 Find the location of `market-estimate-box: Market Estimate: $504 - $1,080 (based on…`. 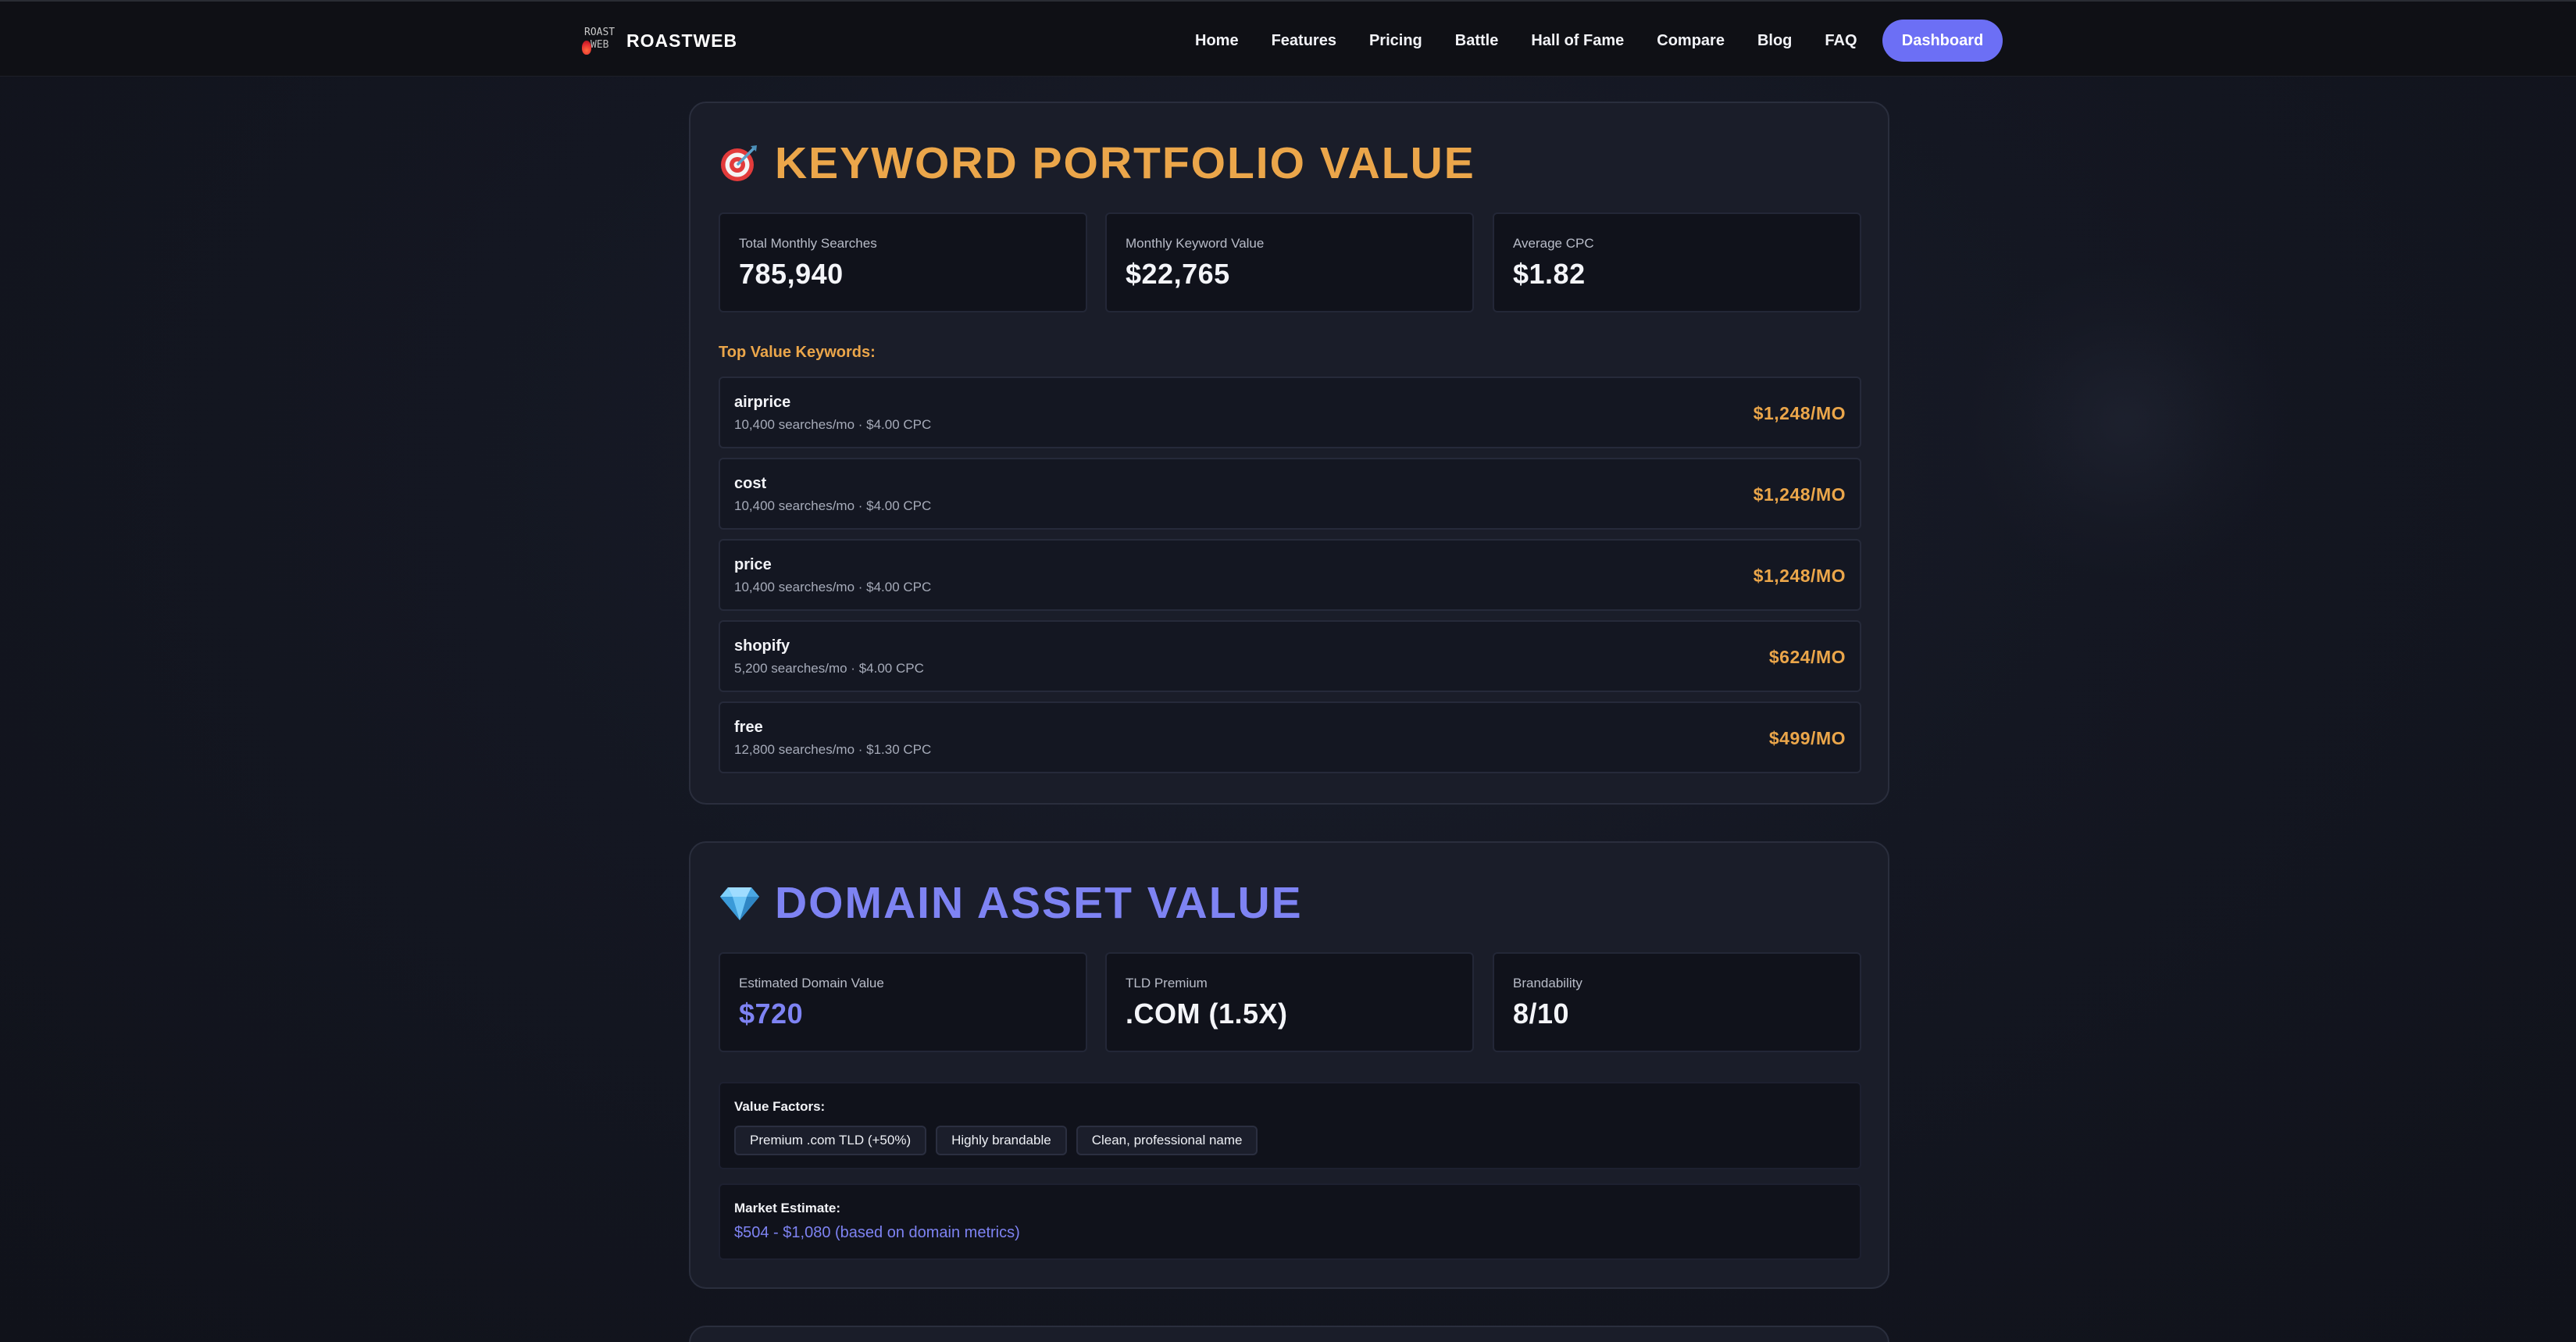

market-estimate-box: Market Estimate: $504 - $1,080 (based on… is located at coordinates (1290, 1221).